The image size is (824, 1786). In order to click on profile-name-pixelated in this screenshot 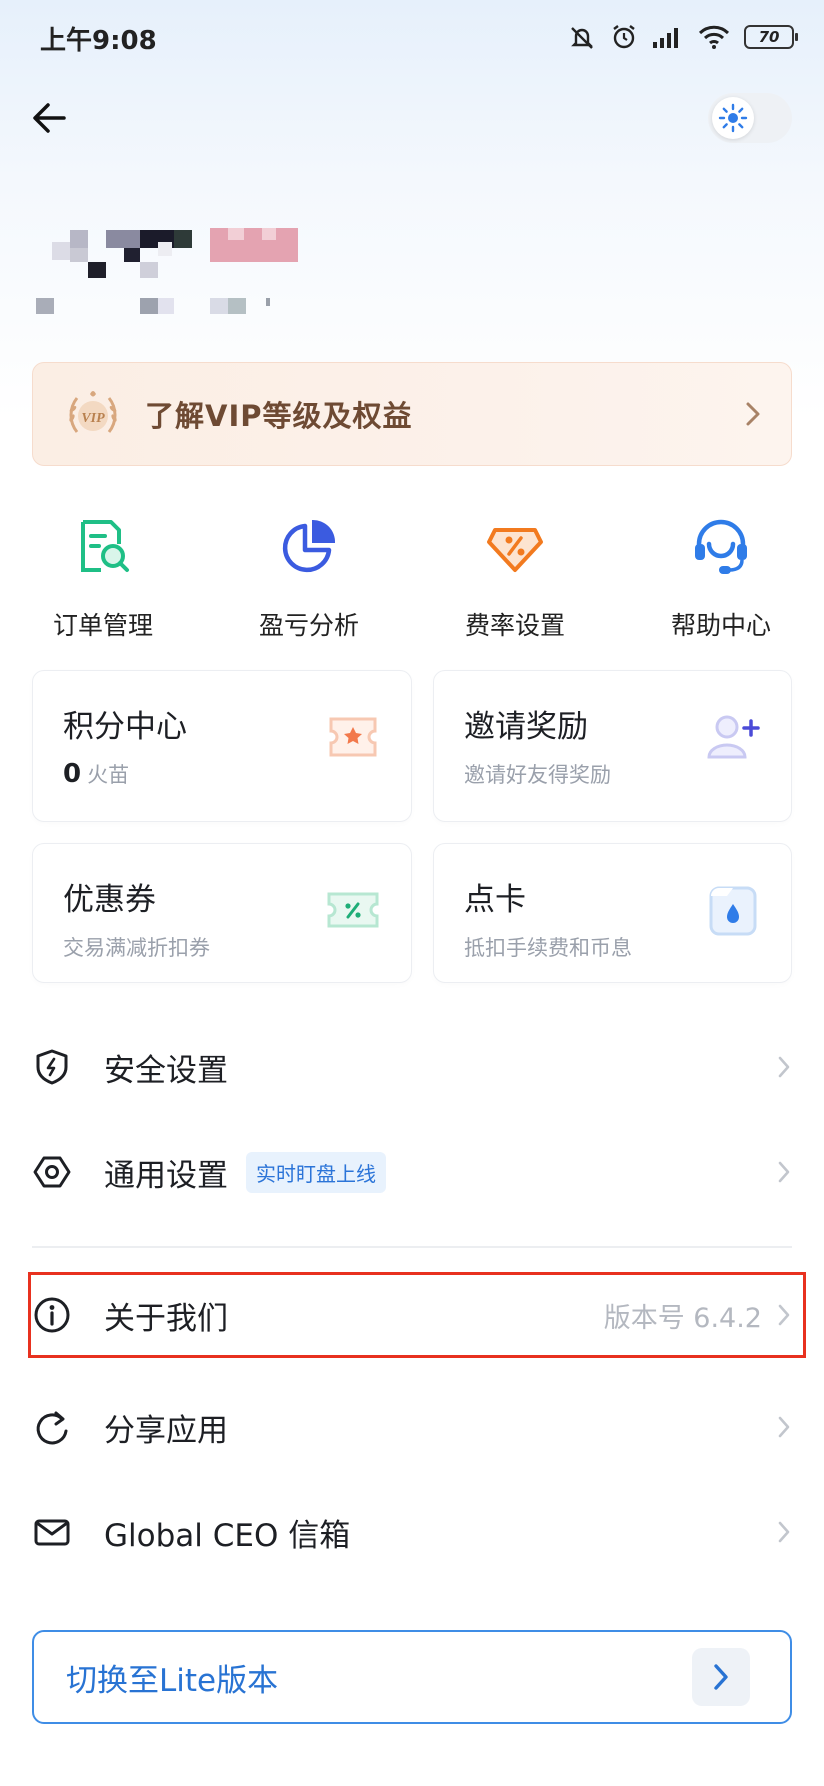, I will do `click(412, 270)`.